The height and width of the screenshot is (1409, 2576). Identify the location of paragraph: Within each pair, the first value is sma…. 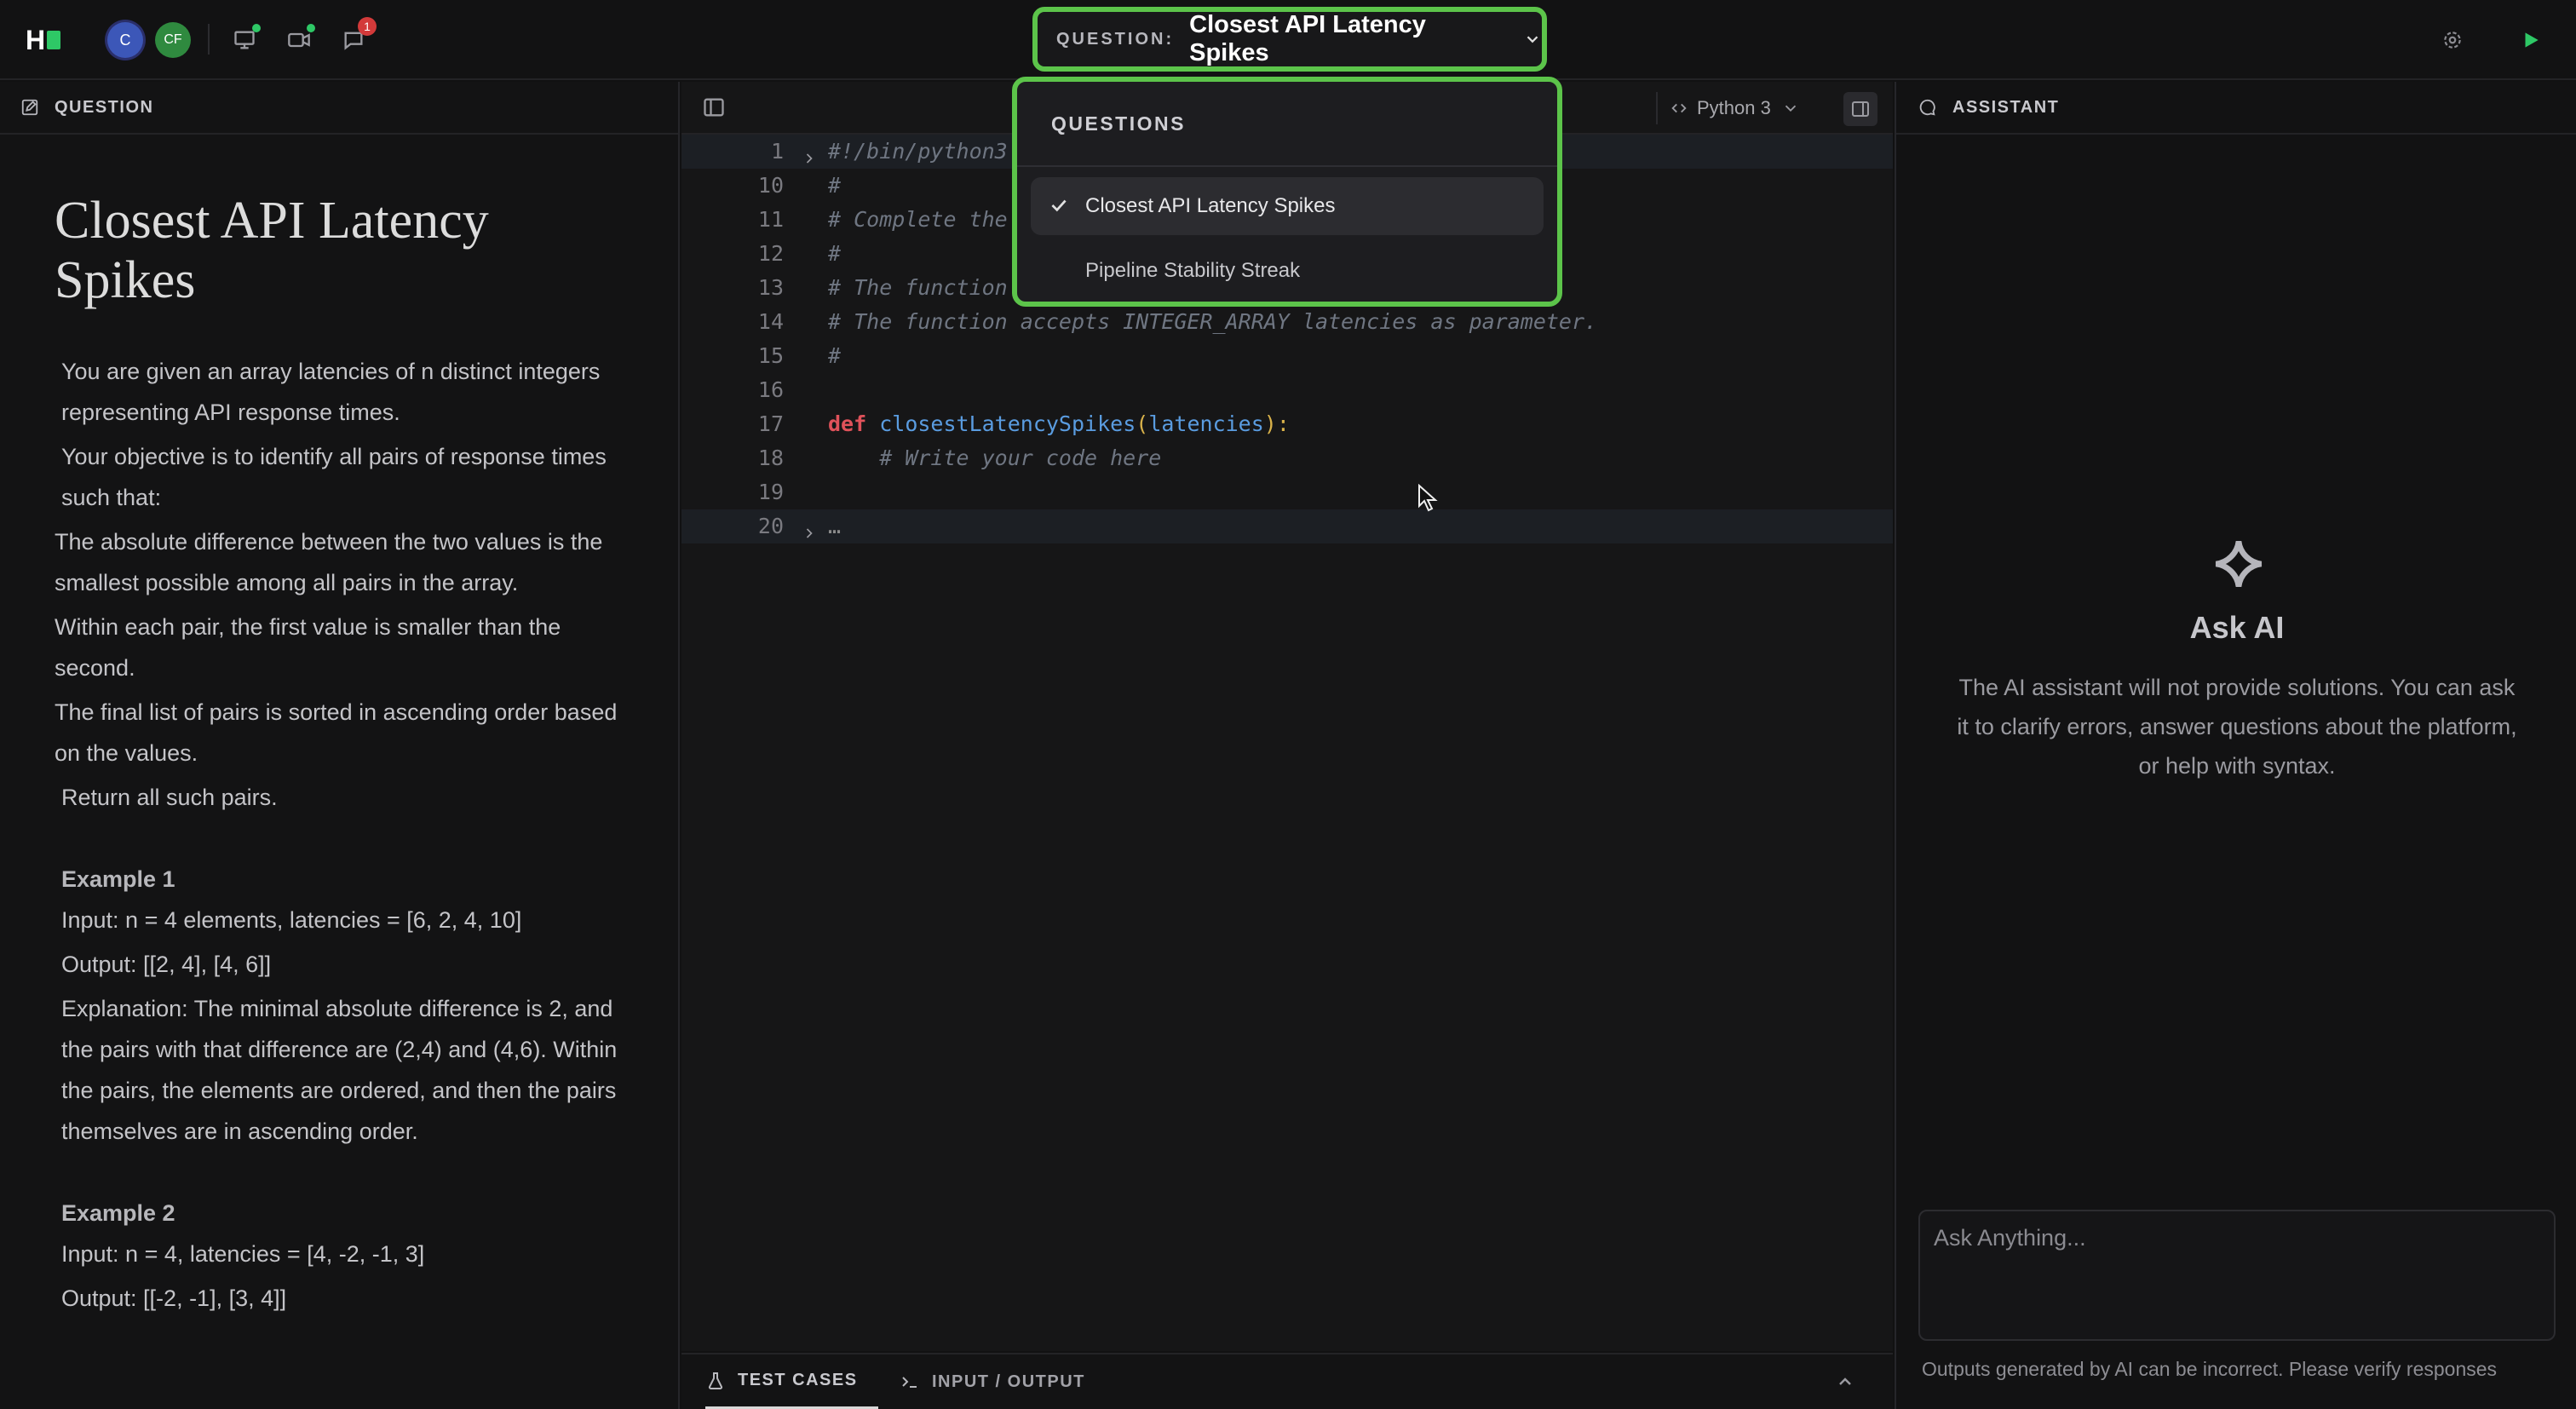
(308, 647).